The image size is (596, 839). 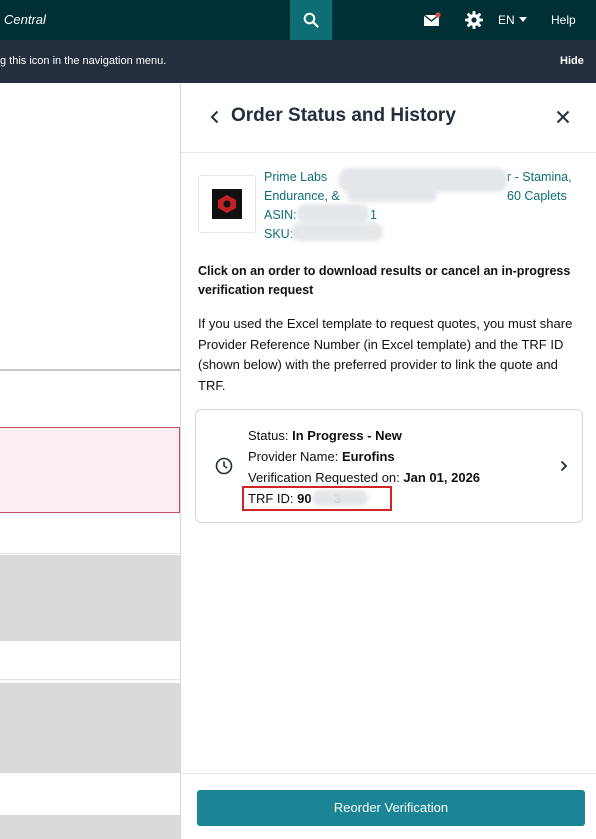 What do you see at coordinates (302, 196) in the screenshot?
I see `product-title-line2: Endurance, &` at bounding box center [302, 196].